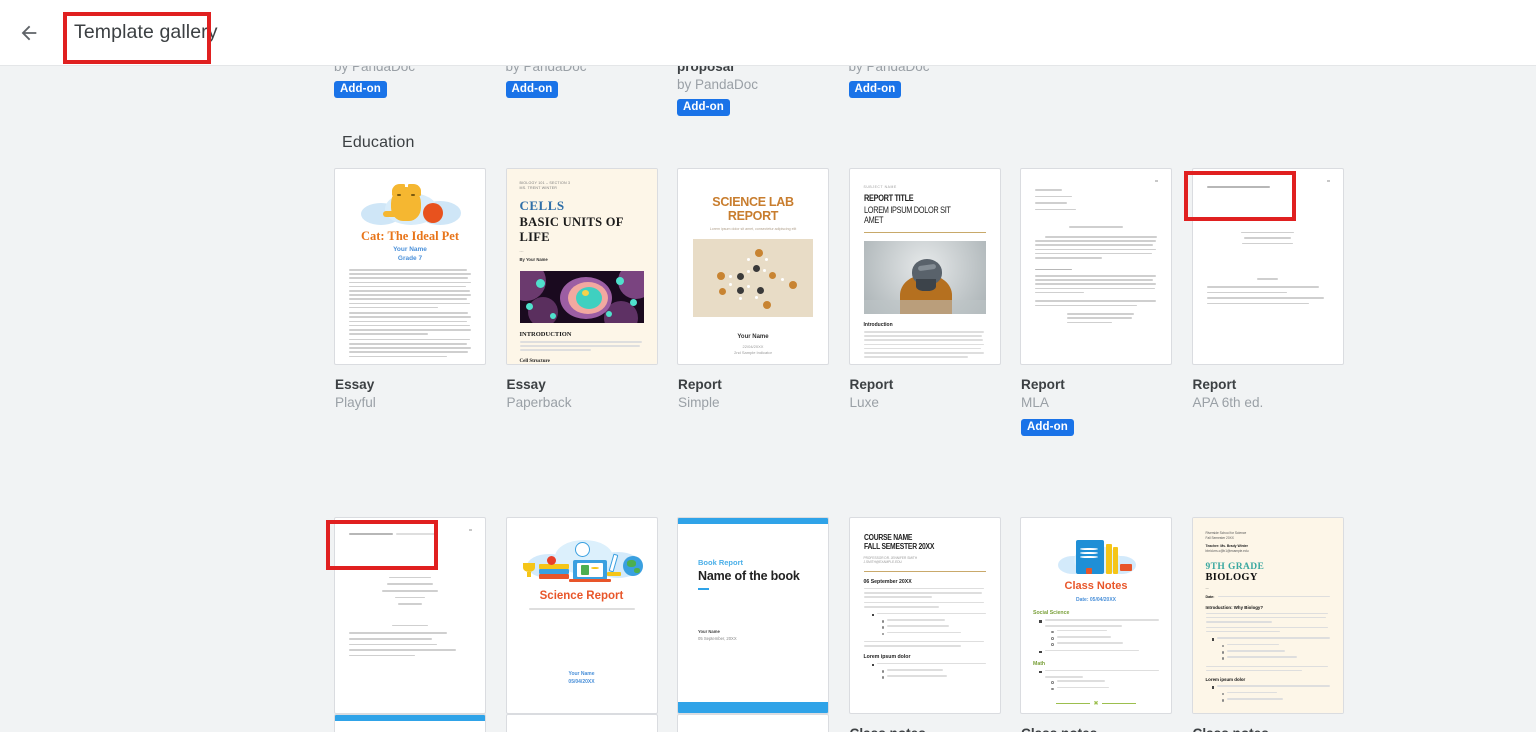  I want to click on preview-title: COURSE NAME, so click(887, 537).